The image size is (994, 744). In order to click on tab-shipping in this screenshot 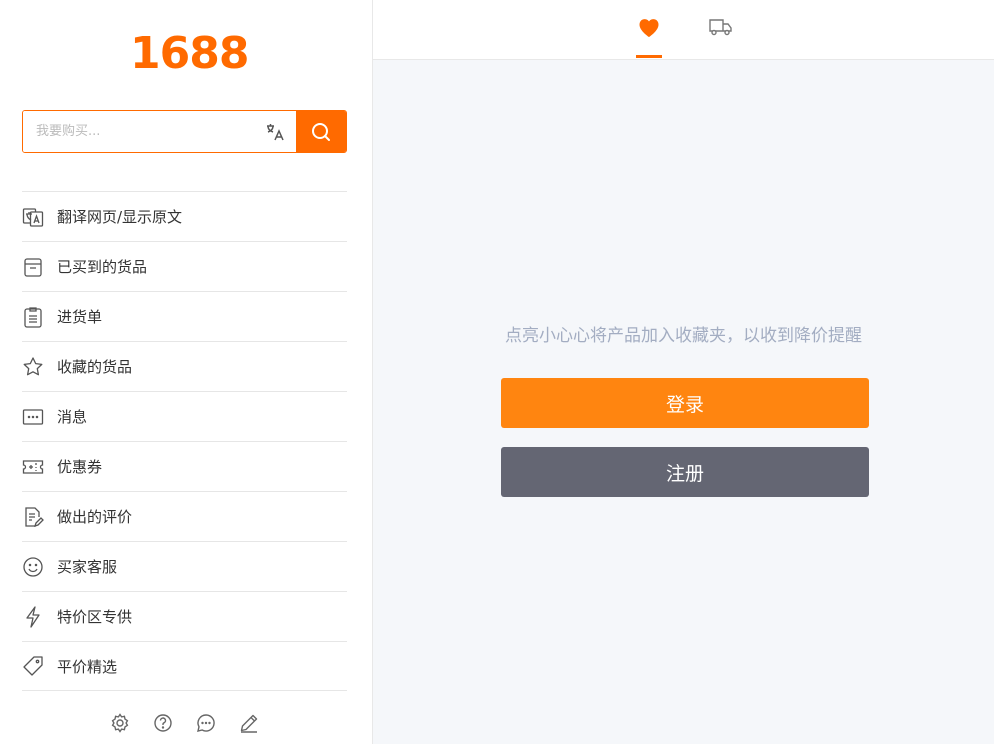, I will do `click(721, 30)`.